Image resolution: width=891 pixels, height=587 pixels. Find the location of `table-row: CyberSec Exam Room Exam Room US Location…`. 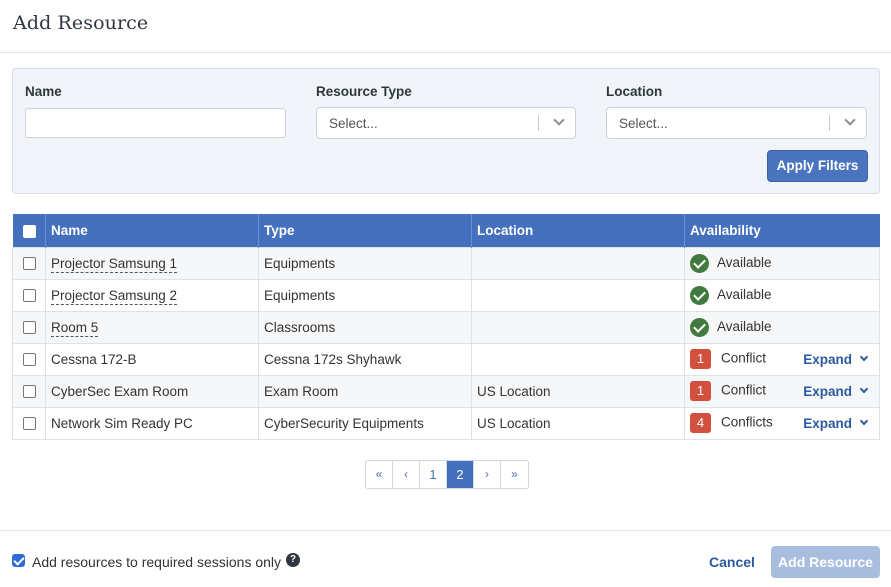

table-row: CyberSec Exam Room Exam Room US Location… is located at coordinates (446, 391).